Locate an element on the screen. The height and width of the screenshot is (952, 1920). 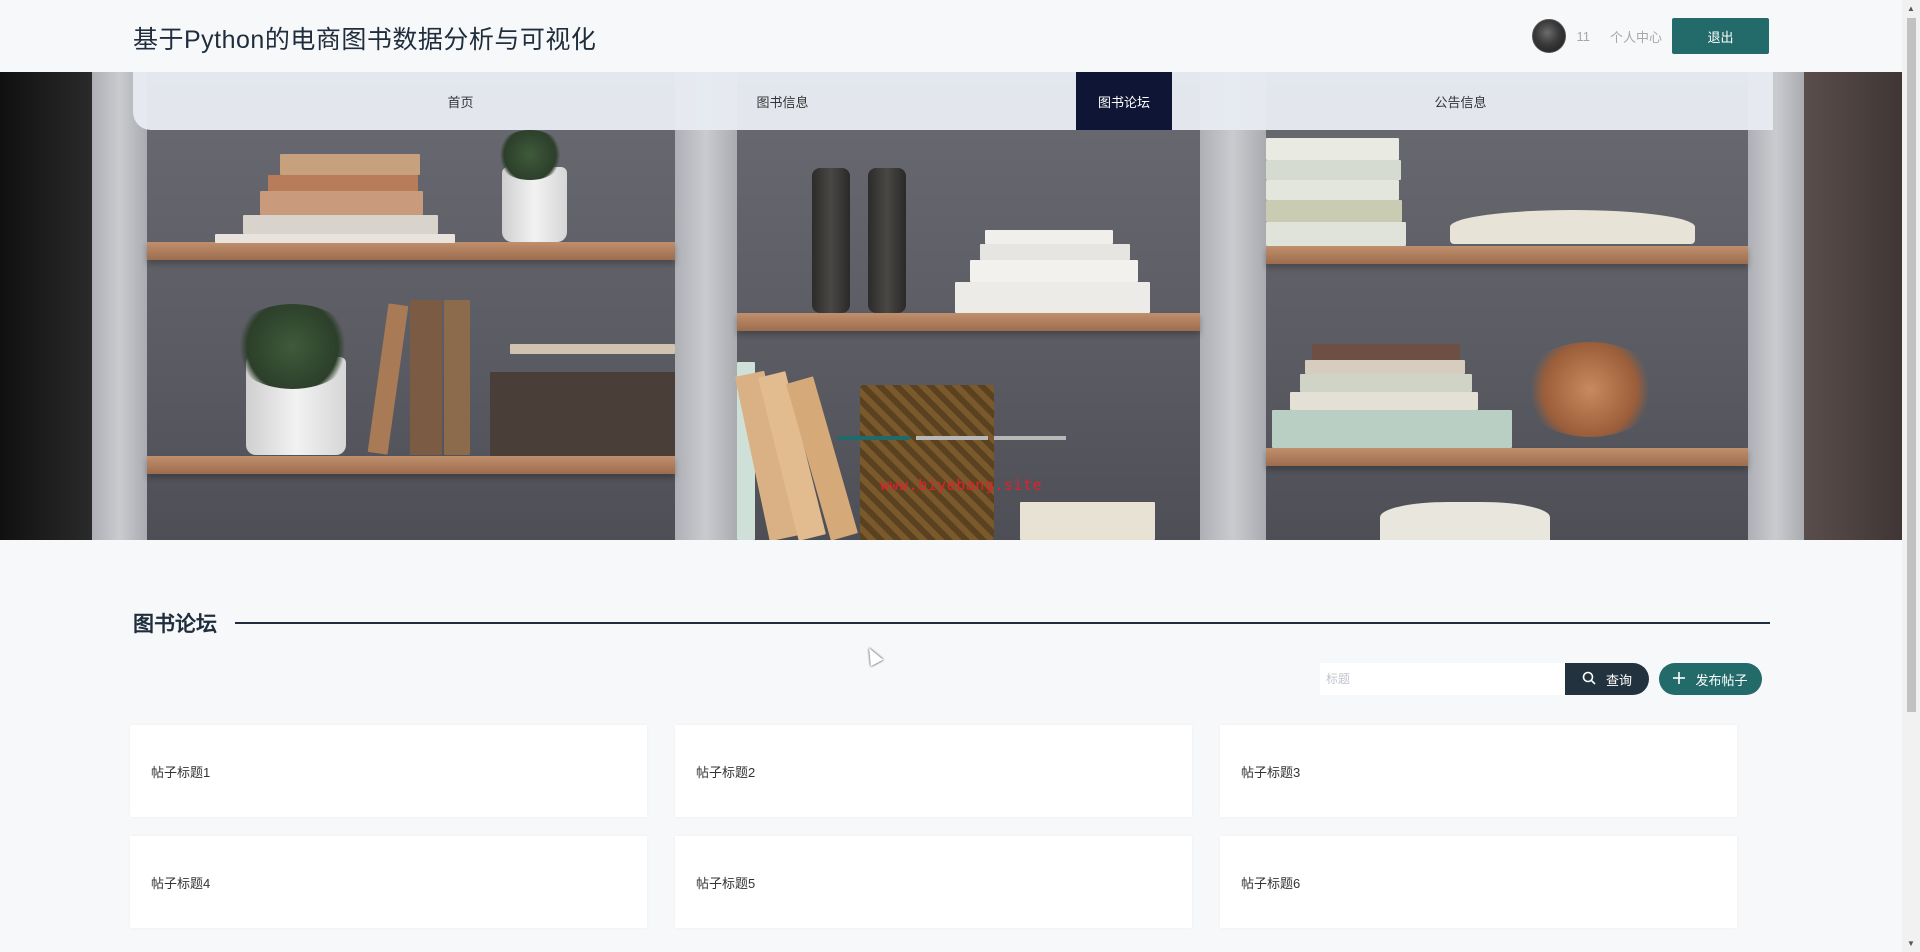
watermark-text: www.biyebang.site is located at coordinates (961, 485).